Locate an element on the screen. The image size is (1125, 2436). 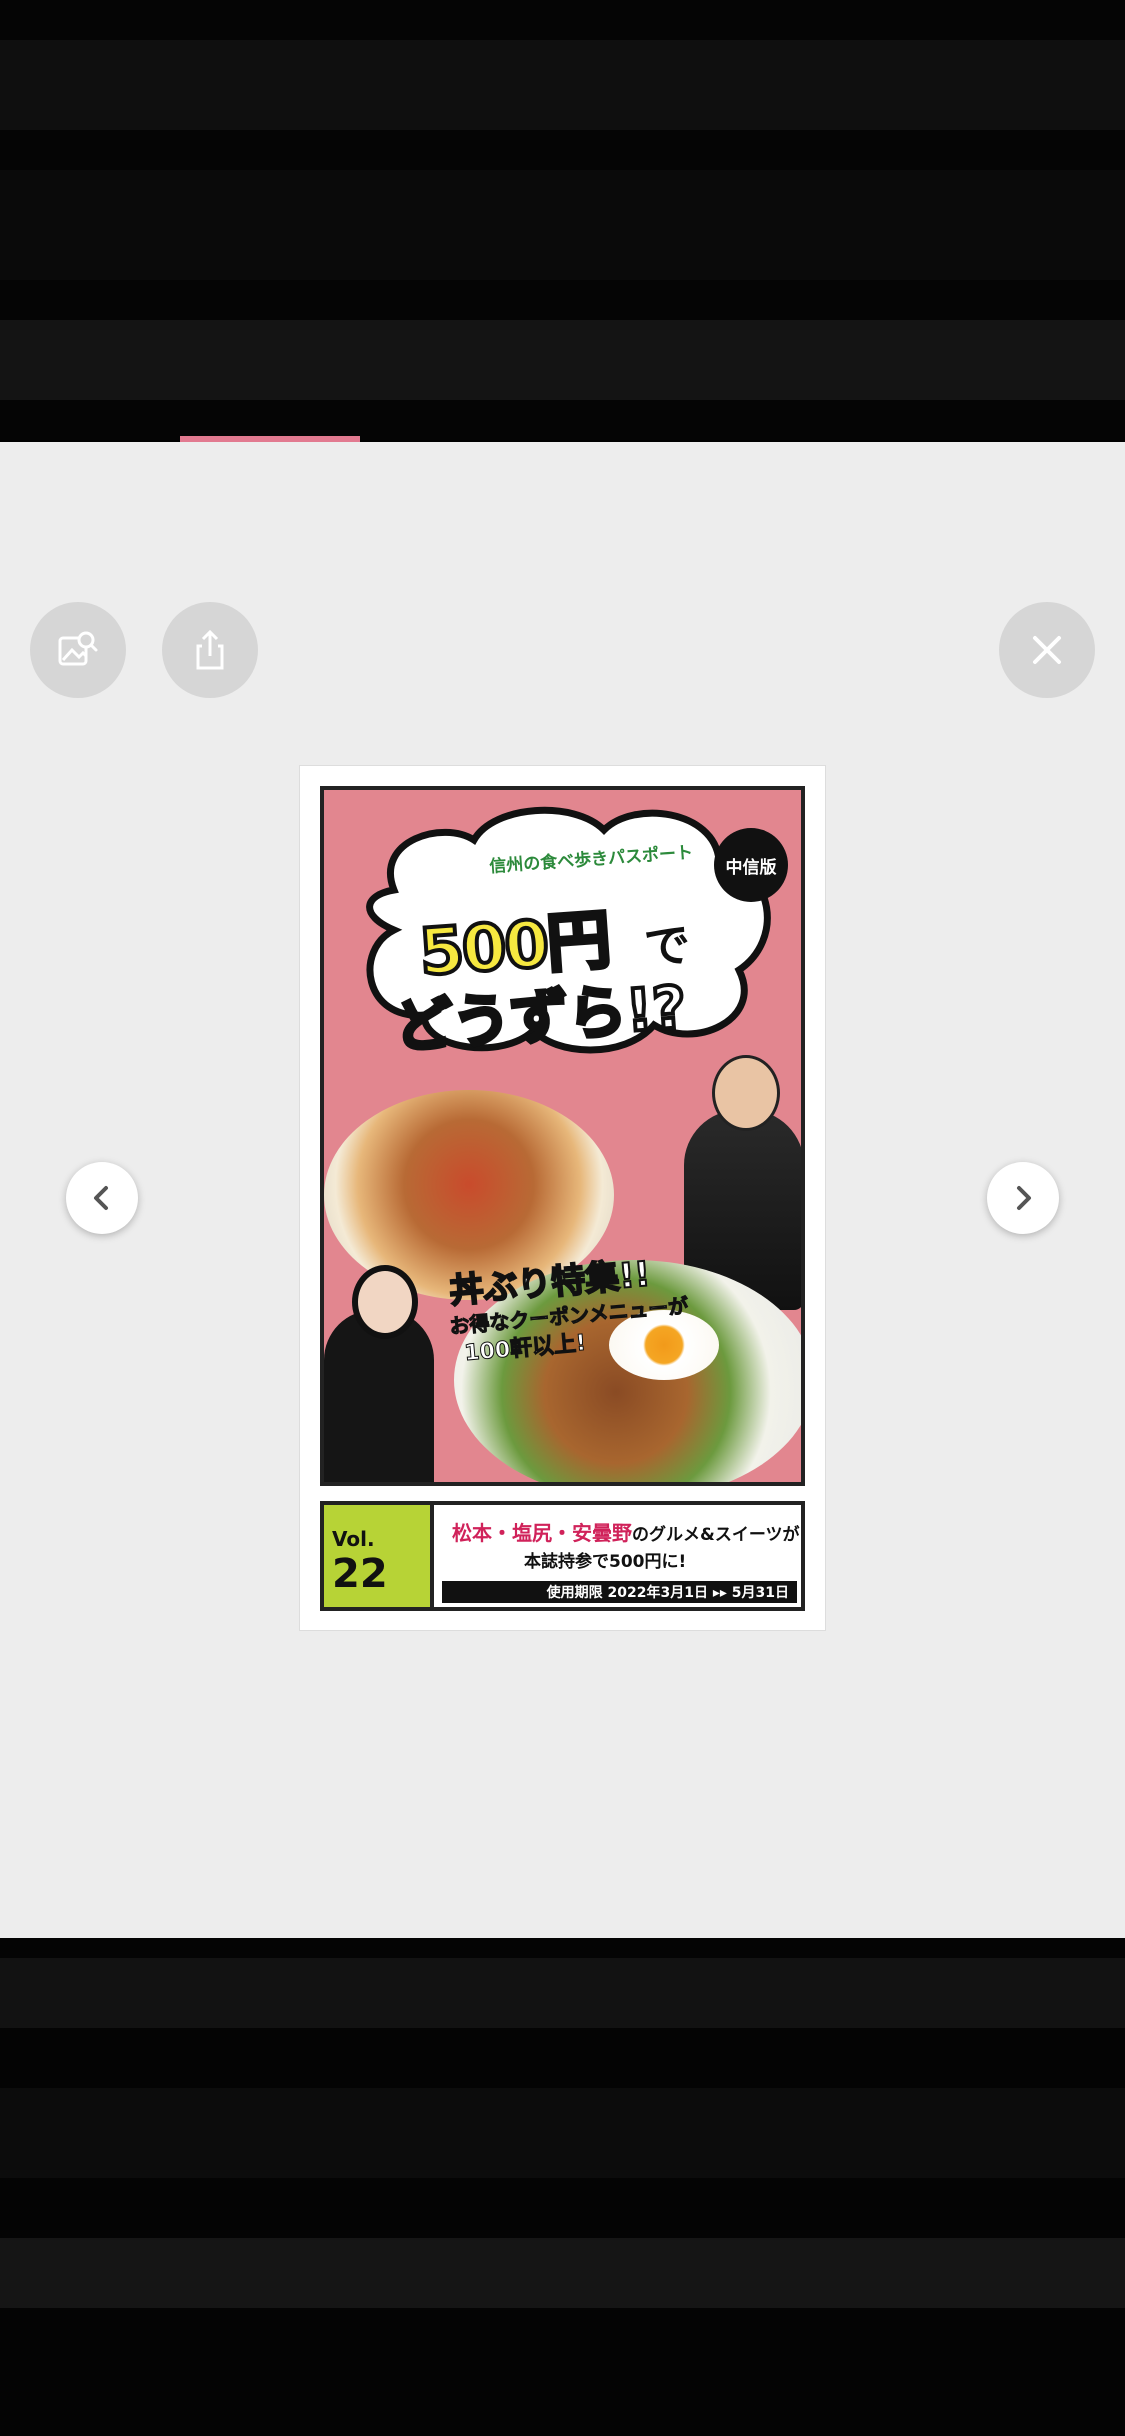
previous-image-button is located at coordinates (102, 1198).